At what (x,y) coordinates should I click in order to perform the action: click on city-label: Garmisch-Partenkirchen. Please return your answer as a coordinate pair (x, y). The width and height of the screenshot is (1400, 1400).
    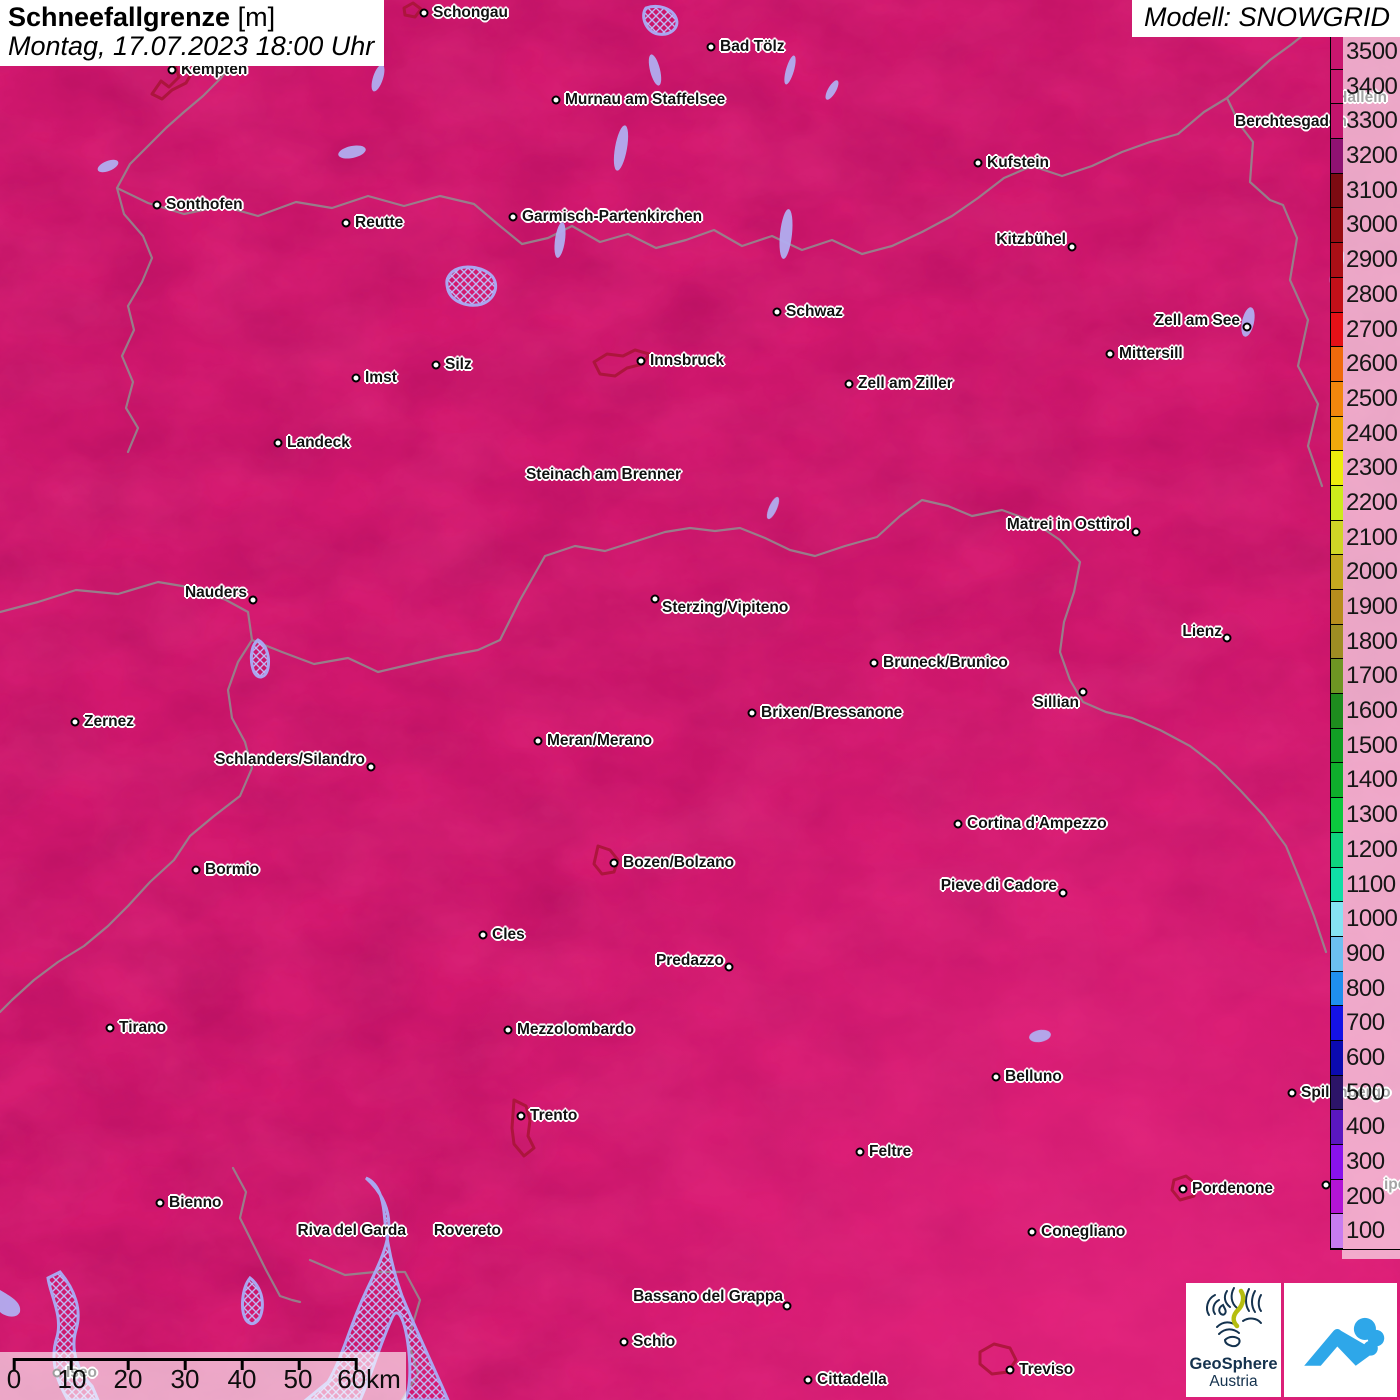
    Looking at the image, I should click on (612, 216).